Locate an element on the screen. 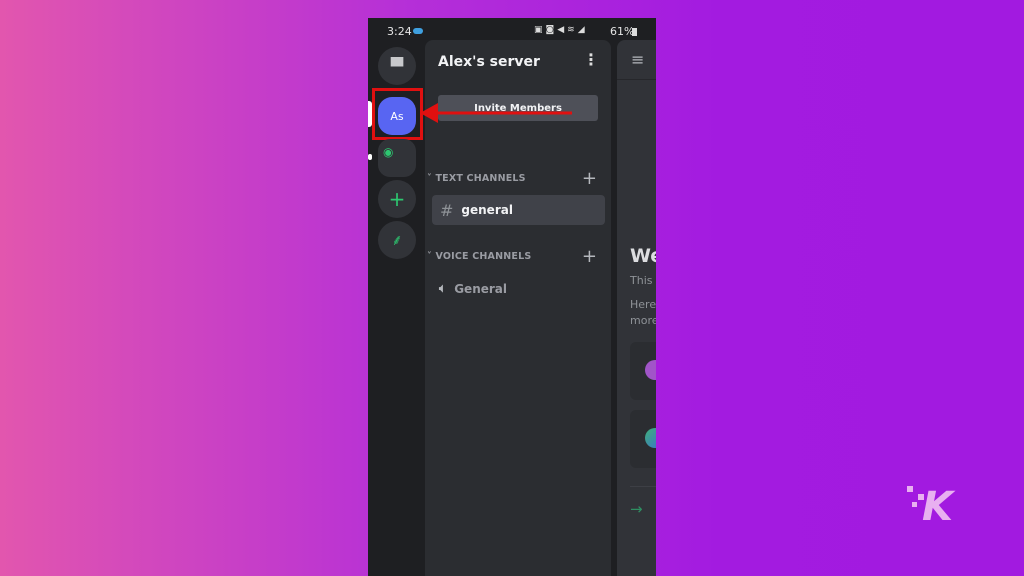 Image resolution: width=1024 pixels, height=576 pixels. watermark-logo: K is located at coordinates (934, 510).